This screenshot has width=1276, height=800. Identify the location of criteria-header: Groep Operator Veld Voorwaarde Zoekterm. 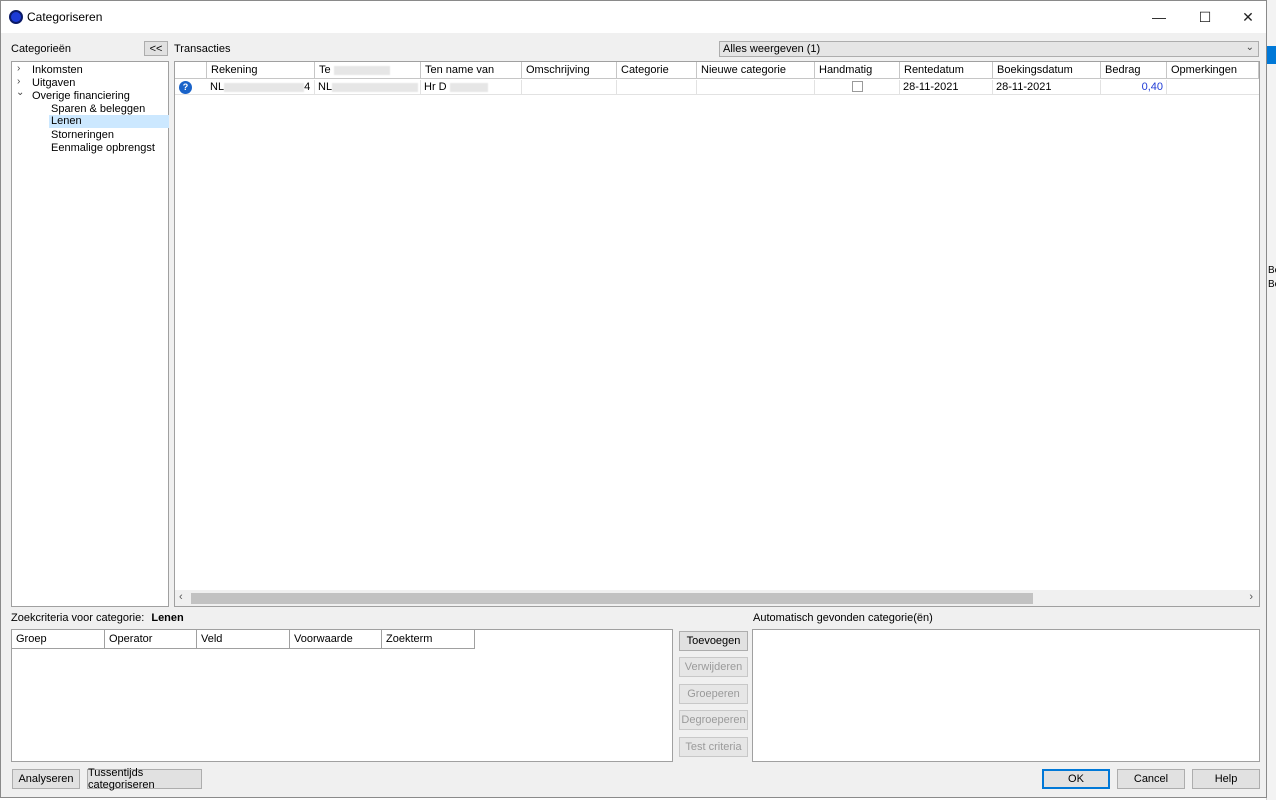
(243, 639).